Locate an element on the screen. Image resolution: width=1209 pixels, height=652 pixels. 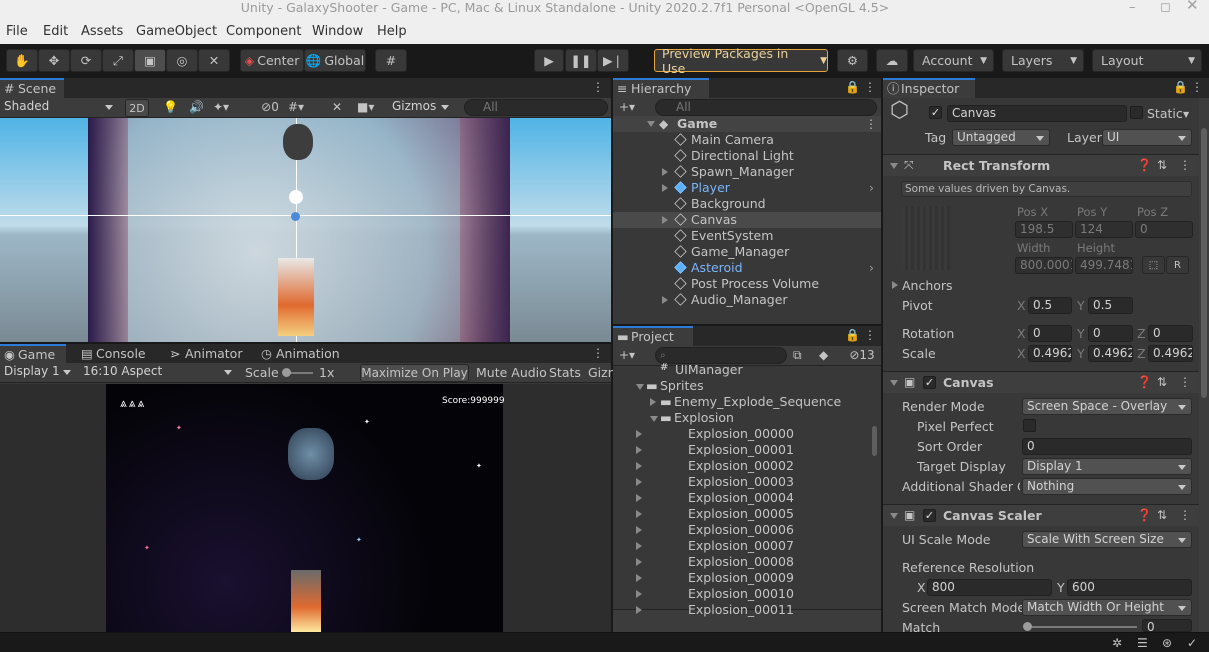
rect-transform-header: ⤧ Rect Transform ❓ ⇅ ⋮ is located at coordinates (1041, 165).